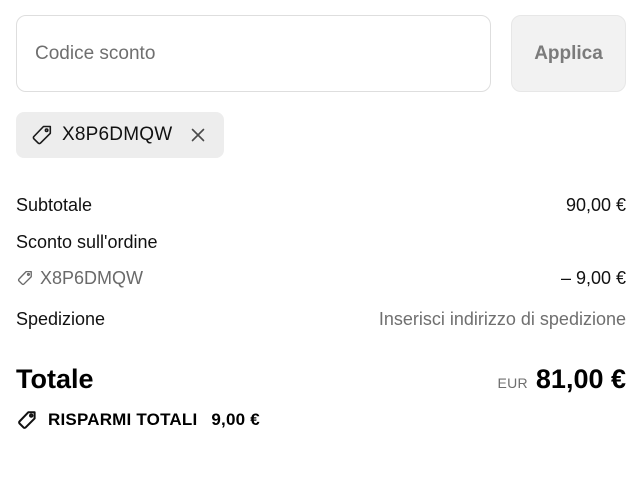 The height and width of the screenshot is (487, 642). What do you see at coordinates (593, 277) in the screenshot?
I see `order-discount-value: – 9,00 €` at bounding box center [593, 277].